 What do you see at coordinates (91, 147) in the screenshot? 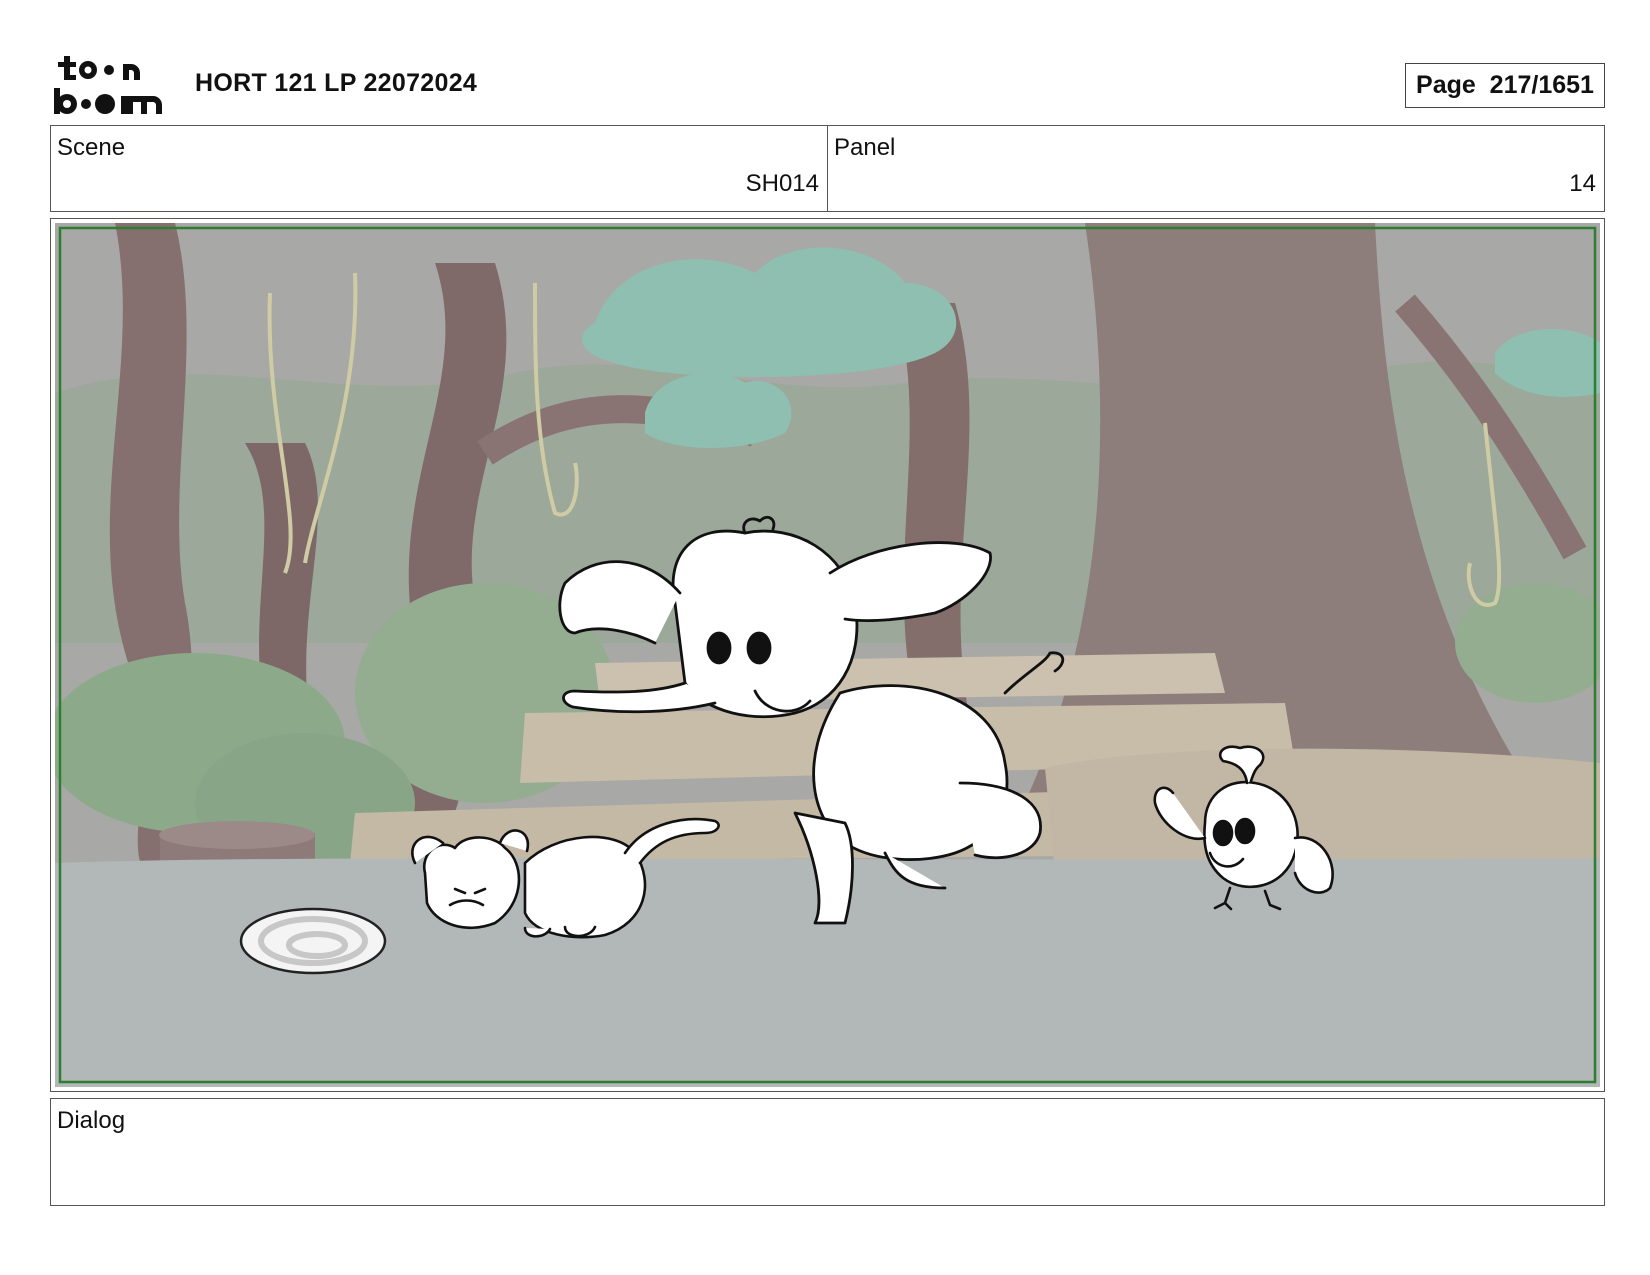
I see `scene-label: Scene` at bounding box center [91, 147].